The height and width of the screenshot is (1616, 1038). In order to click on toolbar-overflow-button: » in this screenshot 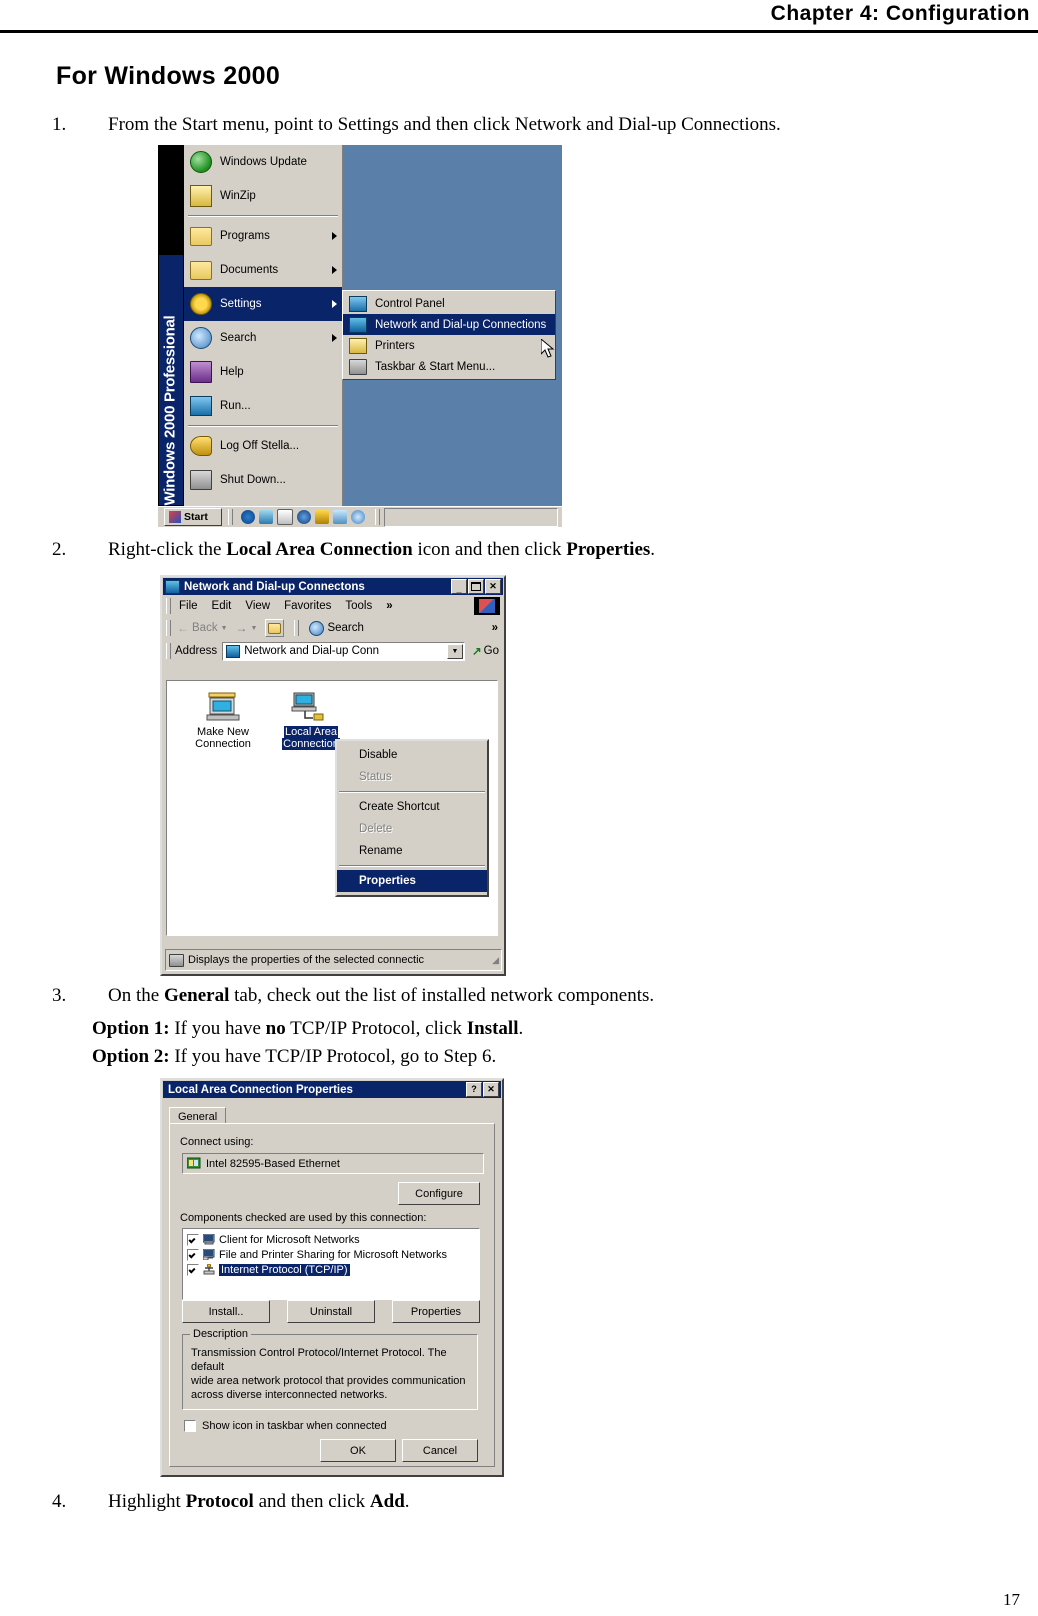, I will do `click(495, 628)`.